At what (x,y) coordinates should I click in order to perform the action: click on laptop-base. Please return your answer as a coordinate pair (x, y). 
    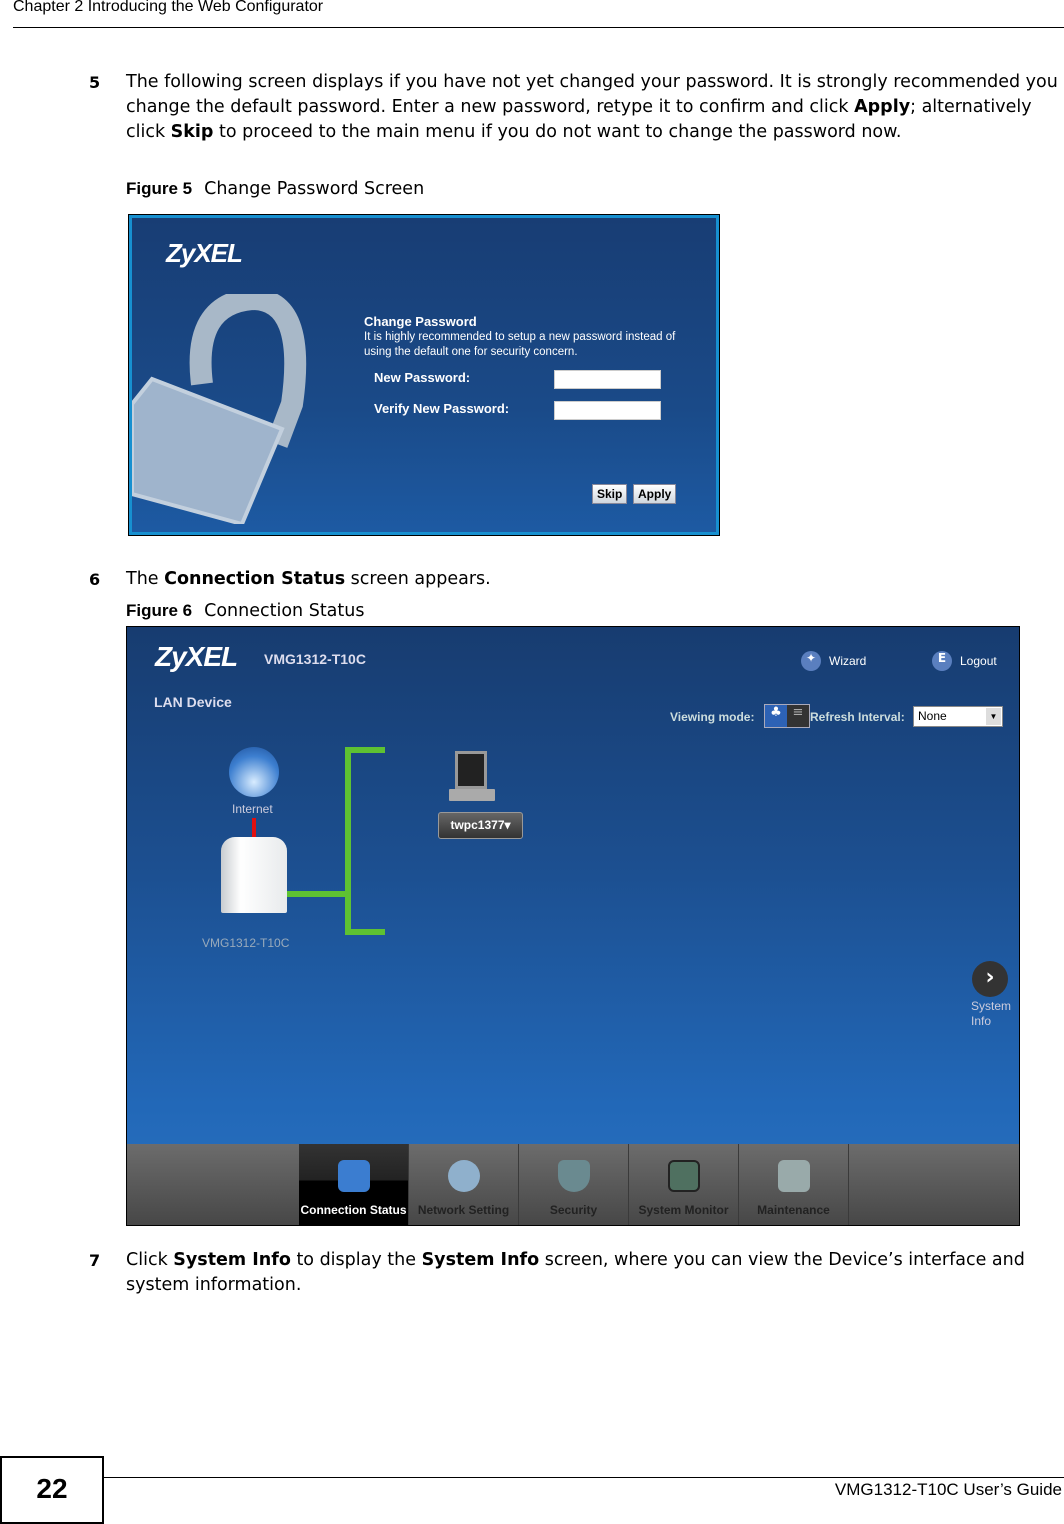
    Looking at the image, I should click on (472, 795).